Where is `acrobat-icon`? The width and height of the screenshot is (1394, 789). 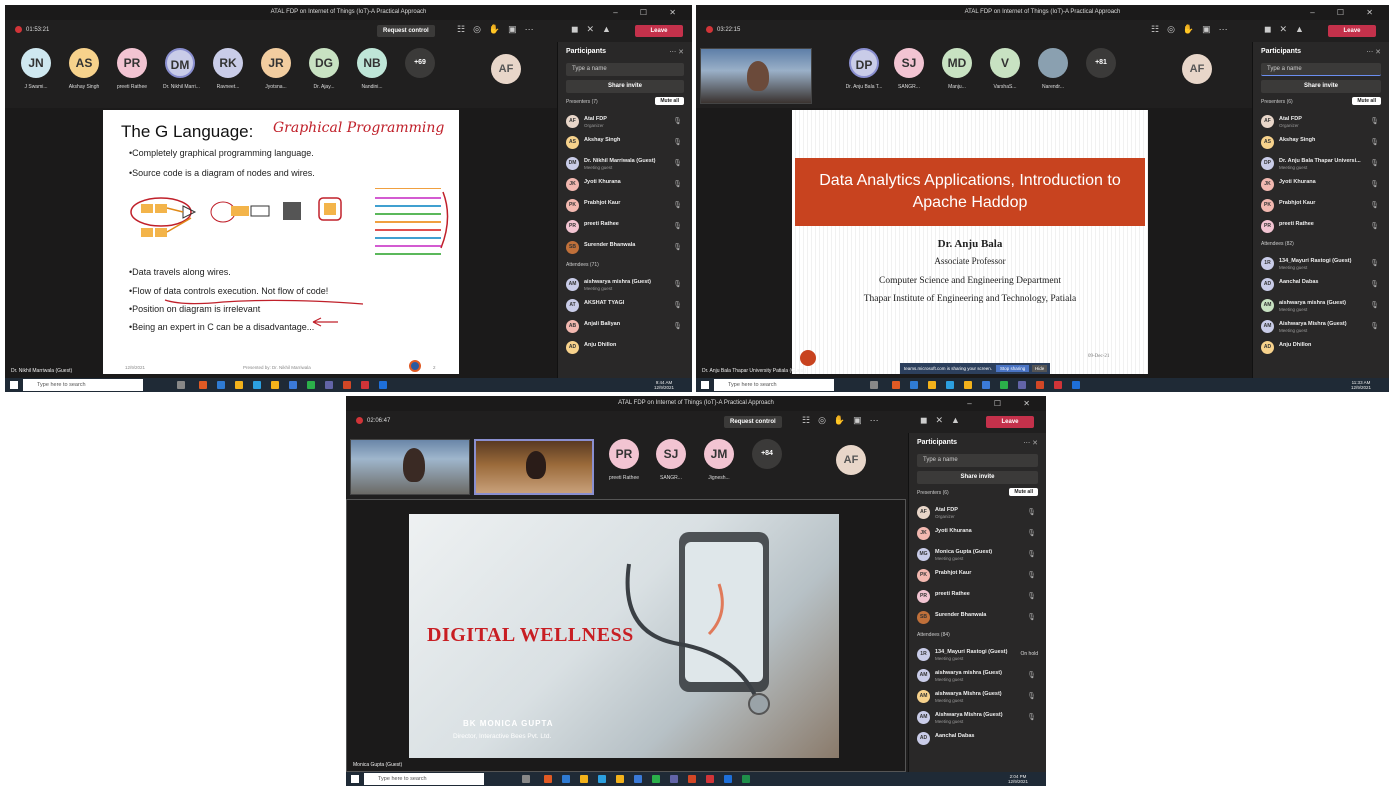
acrobat-icon is located at coordinates (203, 385).